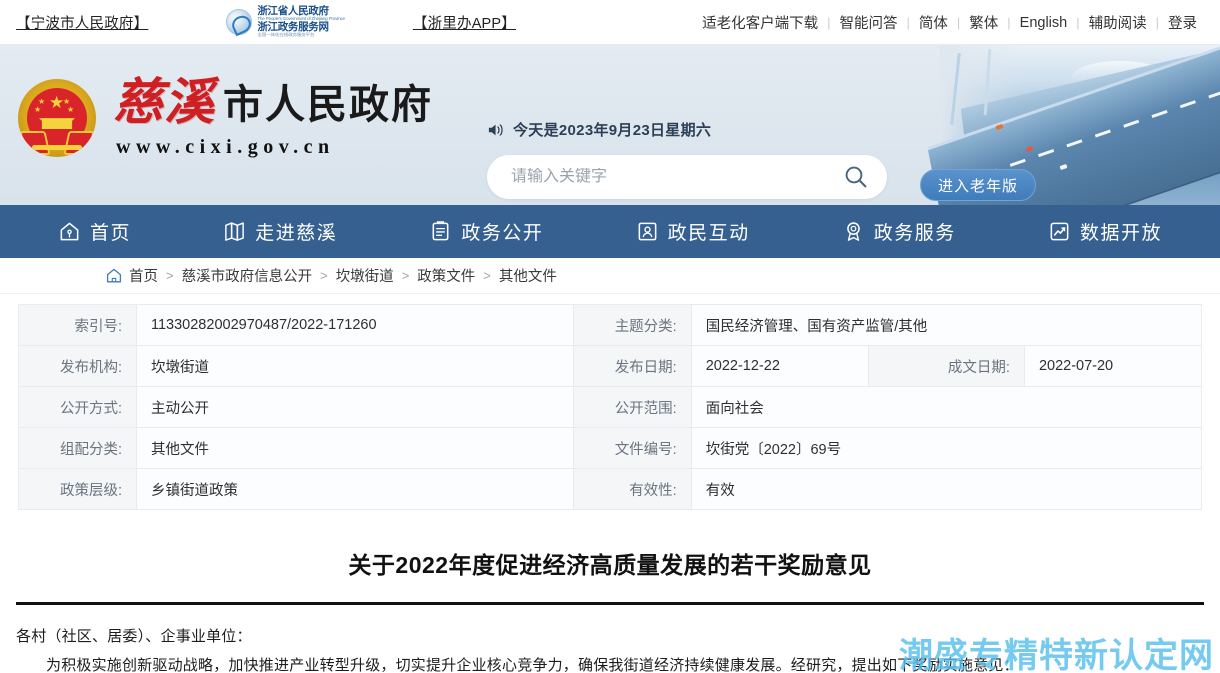 This screenshot has width=1220, height=673. I want to click on nav-label: 走进慈溪, so click(296, 233).